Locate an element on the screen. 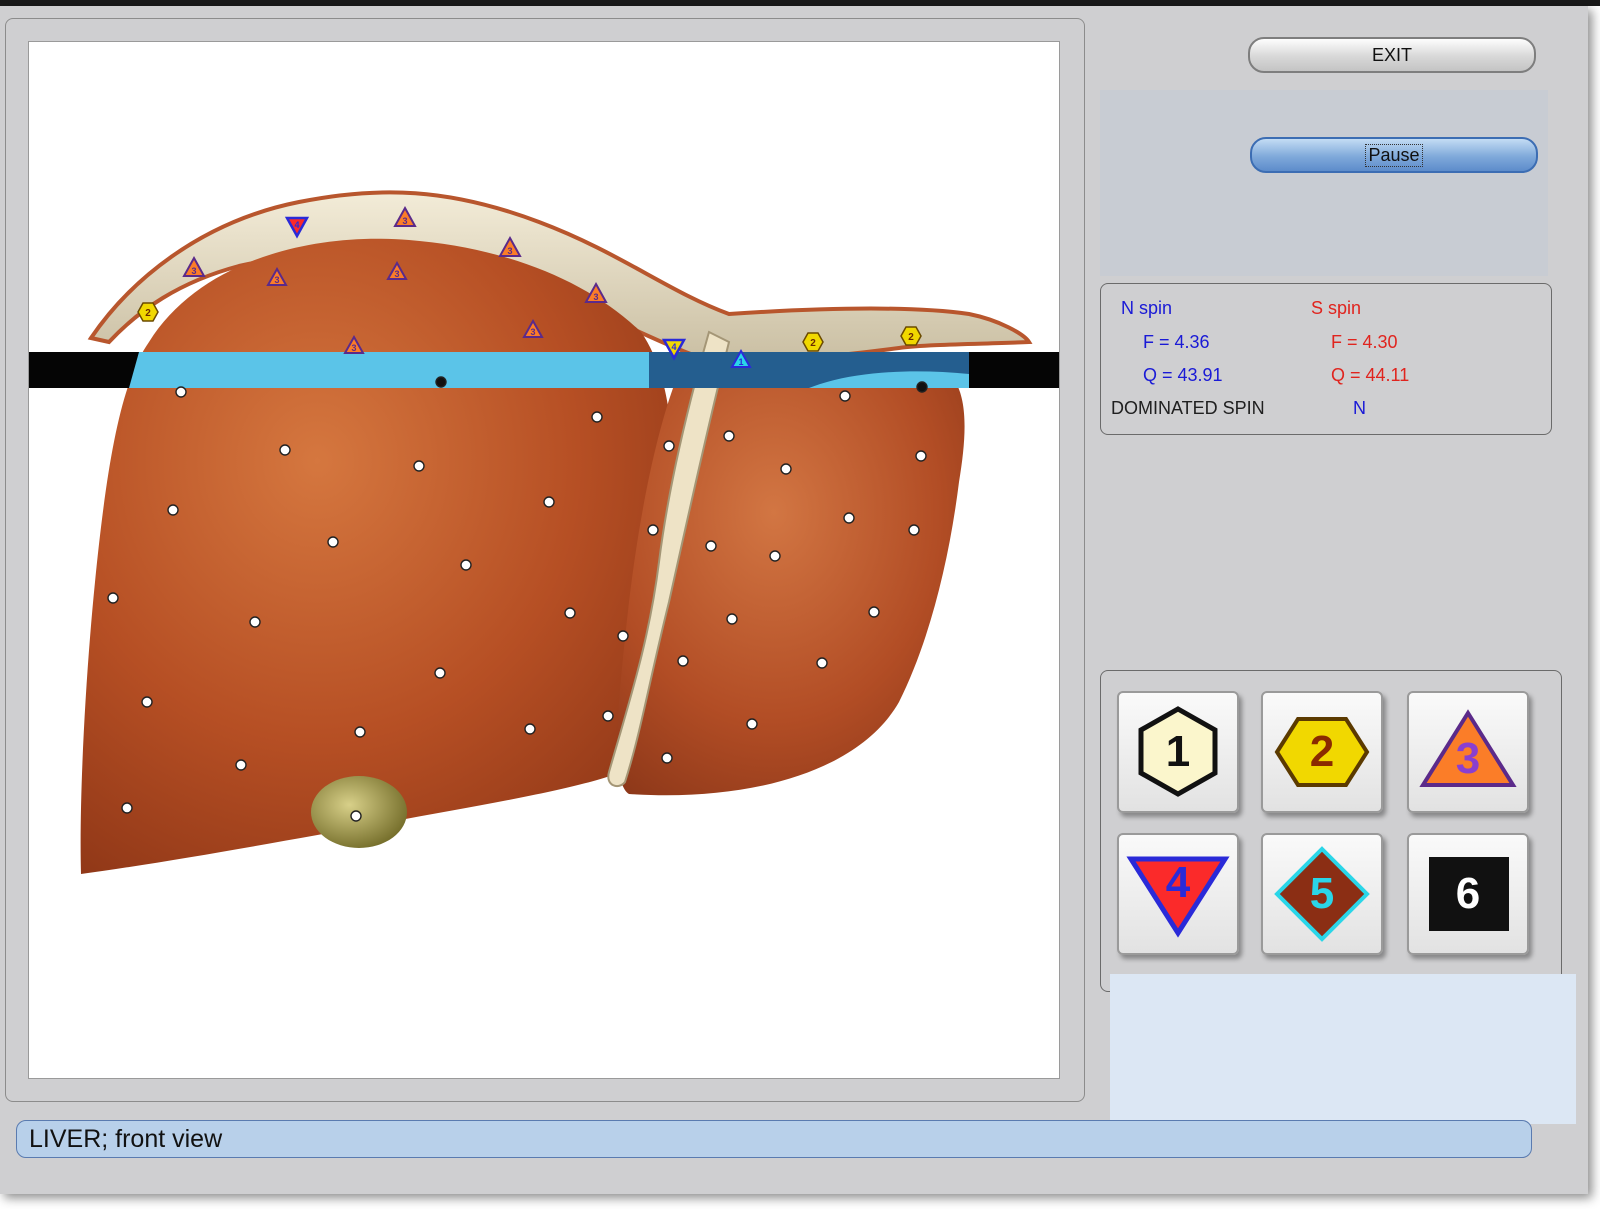 This screenshot has height=1209, width=1600. svg-text: 1 is located at coordinates (740, 362).